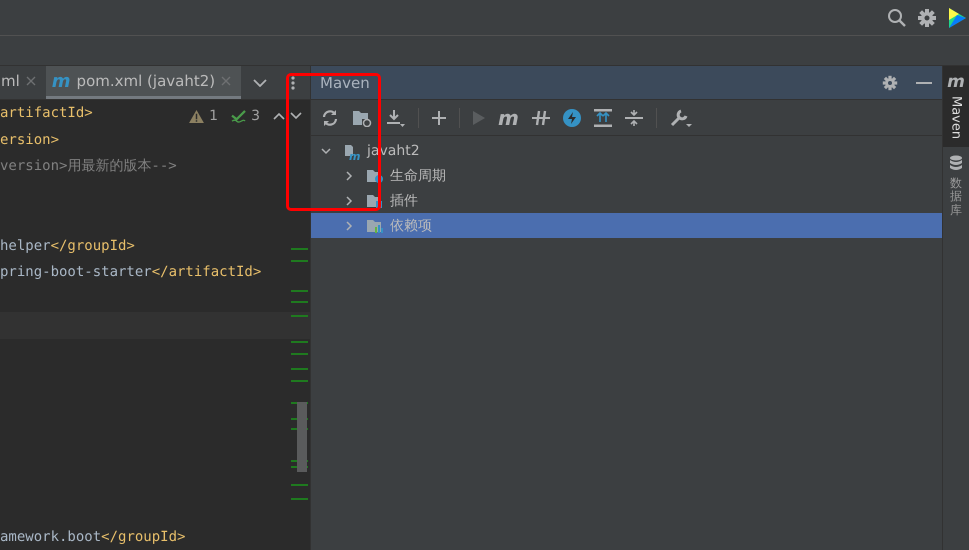 Image resolution: width=969 pixels, height=550 pixels. Describe the element at coordinates (144, 82) in the screenshot. I see `editor-tab: m pom.xml (javaht2)` at that location.